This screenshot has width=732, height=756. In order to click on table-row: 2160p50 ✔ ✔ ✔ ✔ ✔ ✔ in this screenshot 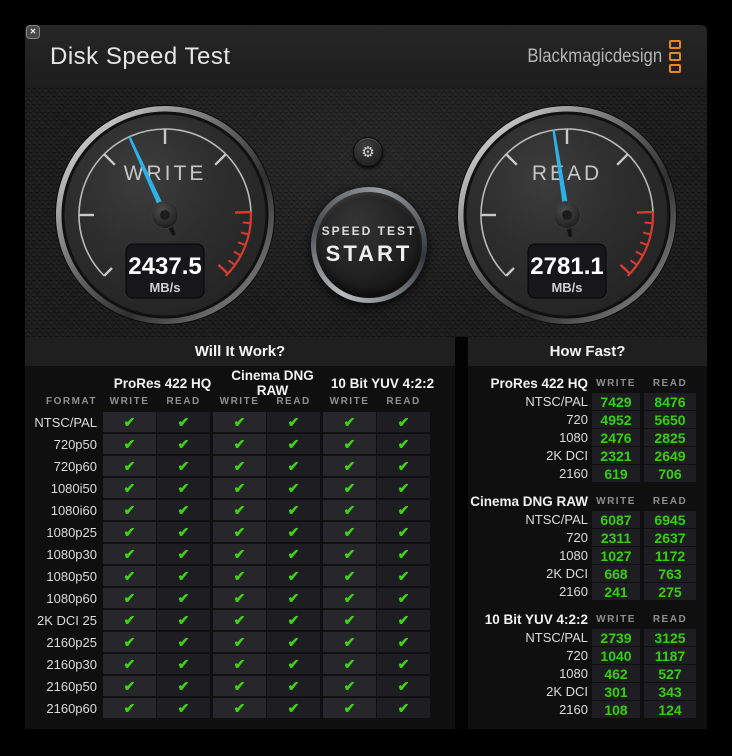, I will do `click(240, 686)`.